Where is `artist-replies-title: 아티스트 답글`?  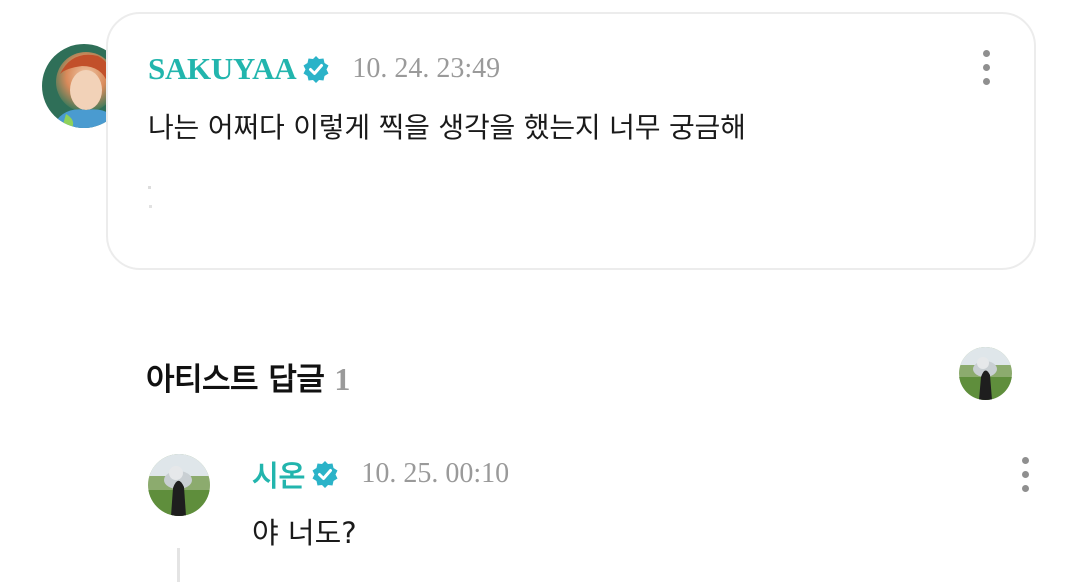
artist-replies-title: 아티스트 답글 is located at coordinates (235, 380).